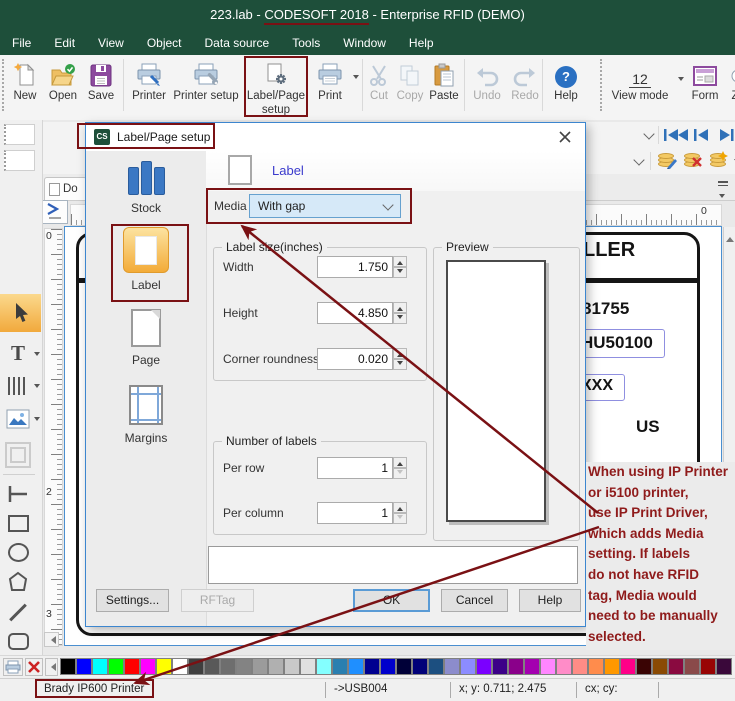  What do you see at coordinates (677, 135) in the screenshot?
I see `first-record-icon` at bounding box center [677, 135].